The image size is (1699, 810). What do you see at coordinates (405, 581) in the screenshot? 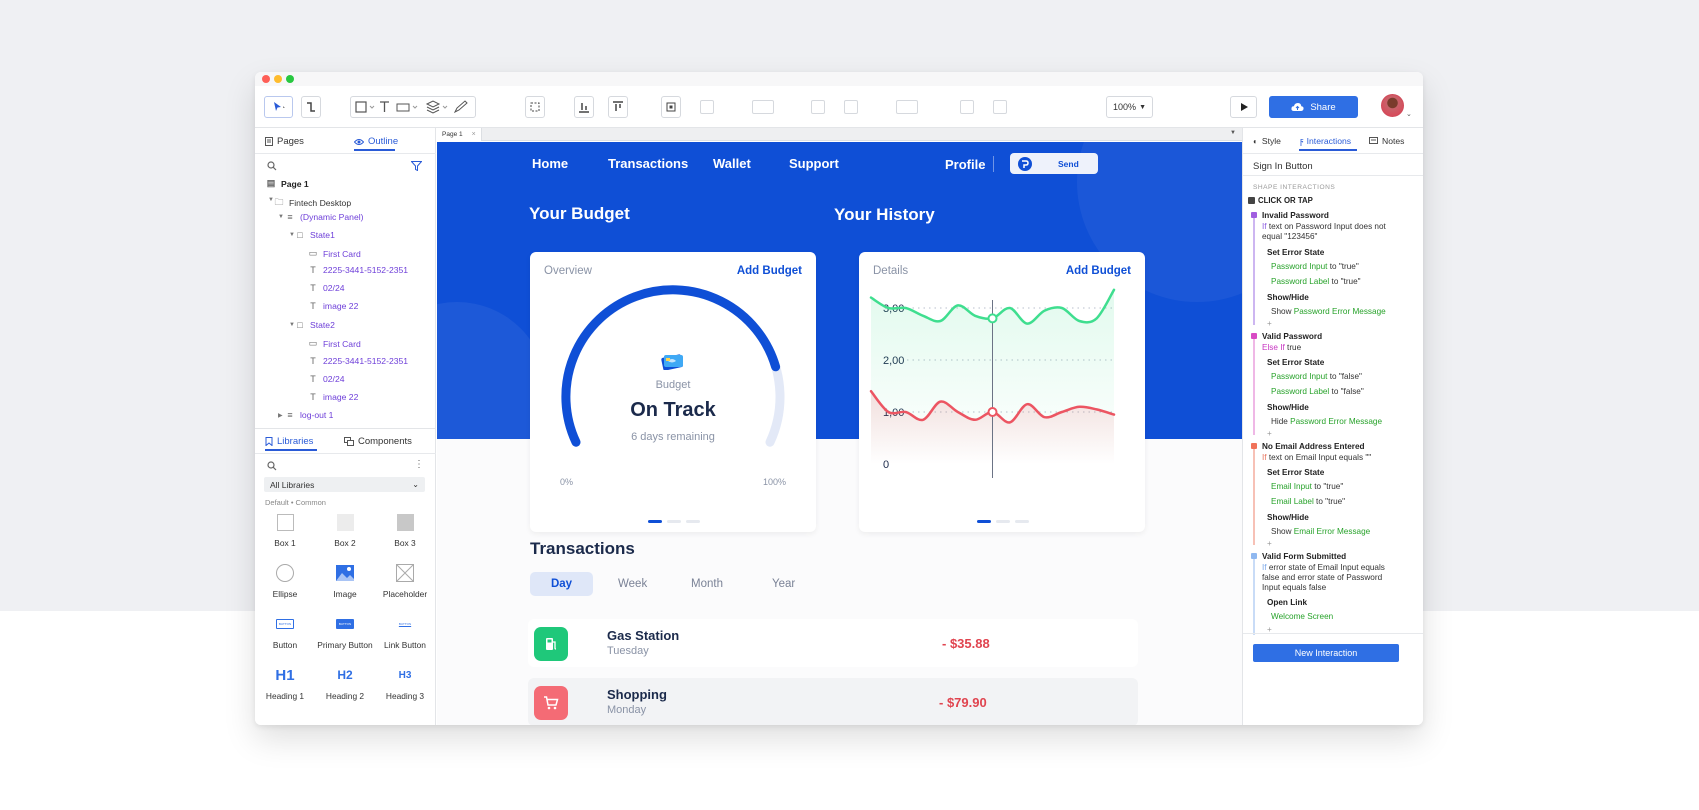
I see `widget-placeholder: Placeholder` at bounding box center [405, 581].